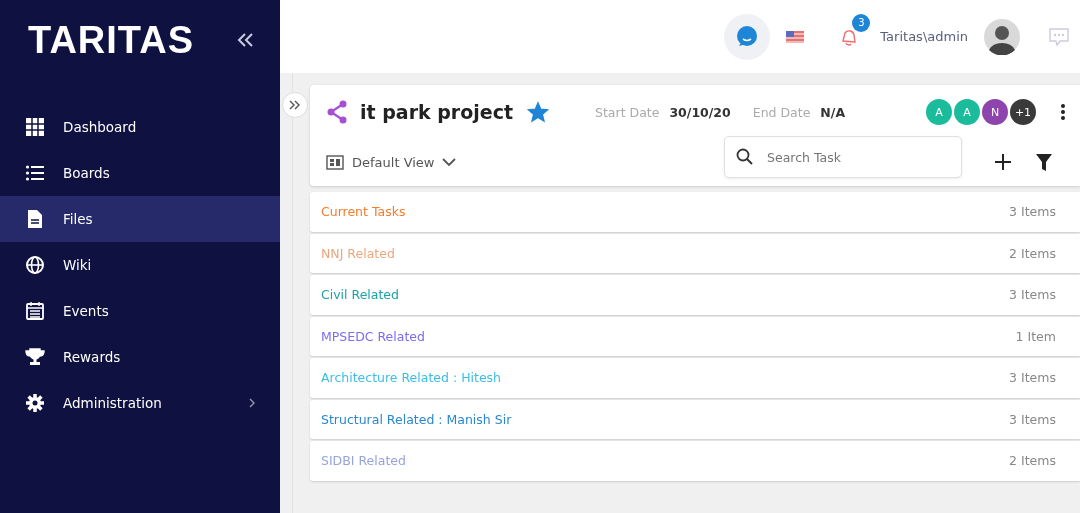 The height and width of the screenshot is (513, 1080). What do you see at coordinates (358, 253) in the screenshot?
I see `folder-name: NNJ Related` at bounding box center [358, 253].